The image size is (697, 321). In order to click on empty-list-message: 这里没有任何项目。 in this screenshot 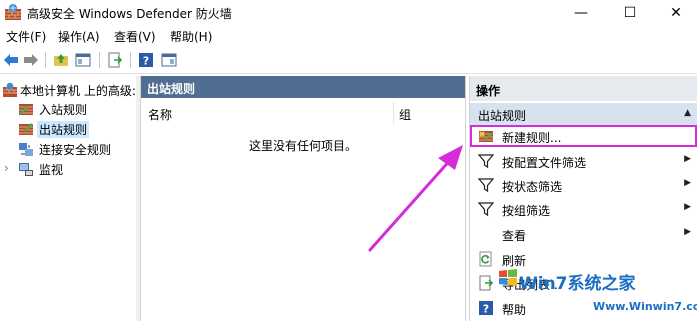, I will do `click(302, 146)`.